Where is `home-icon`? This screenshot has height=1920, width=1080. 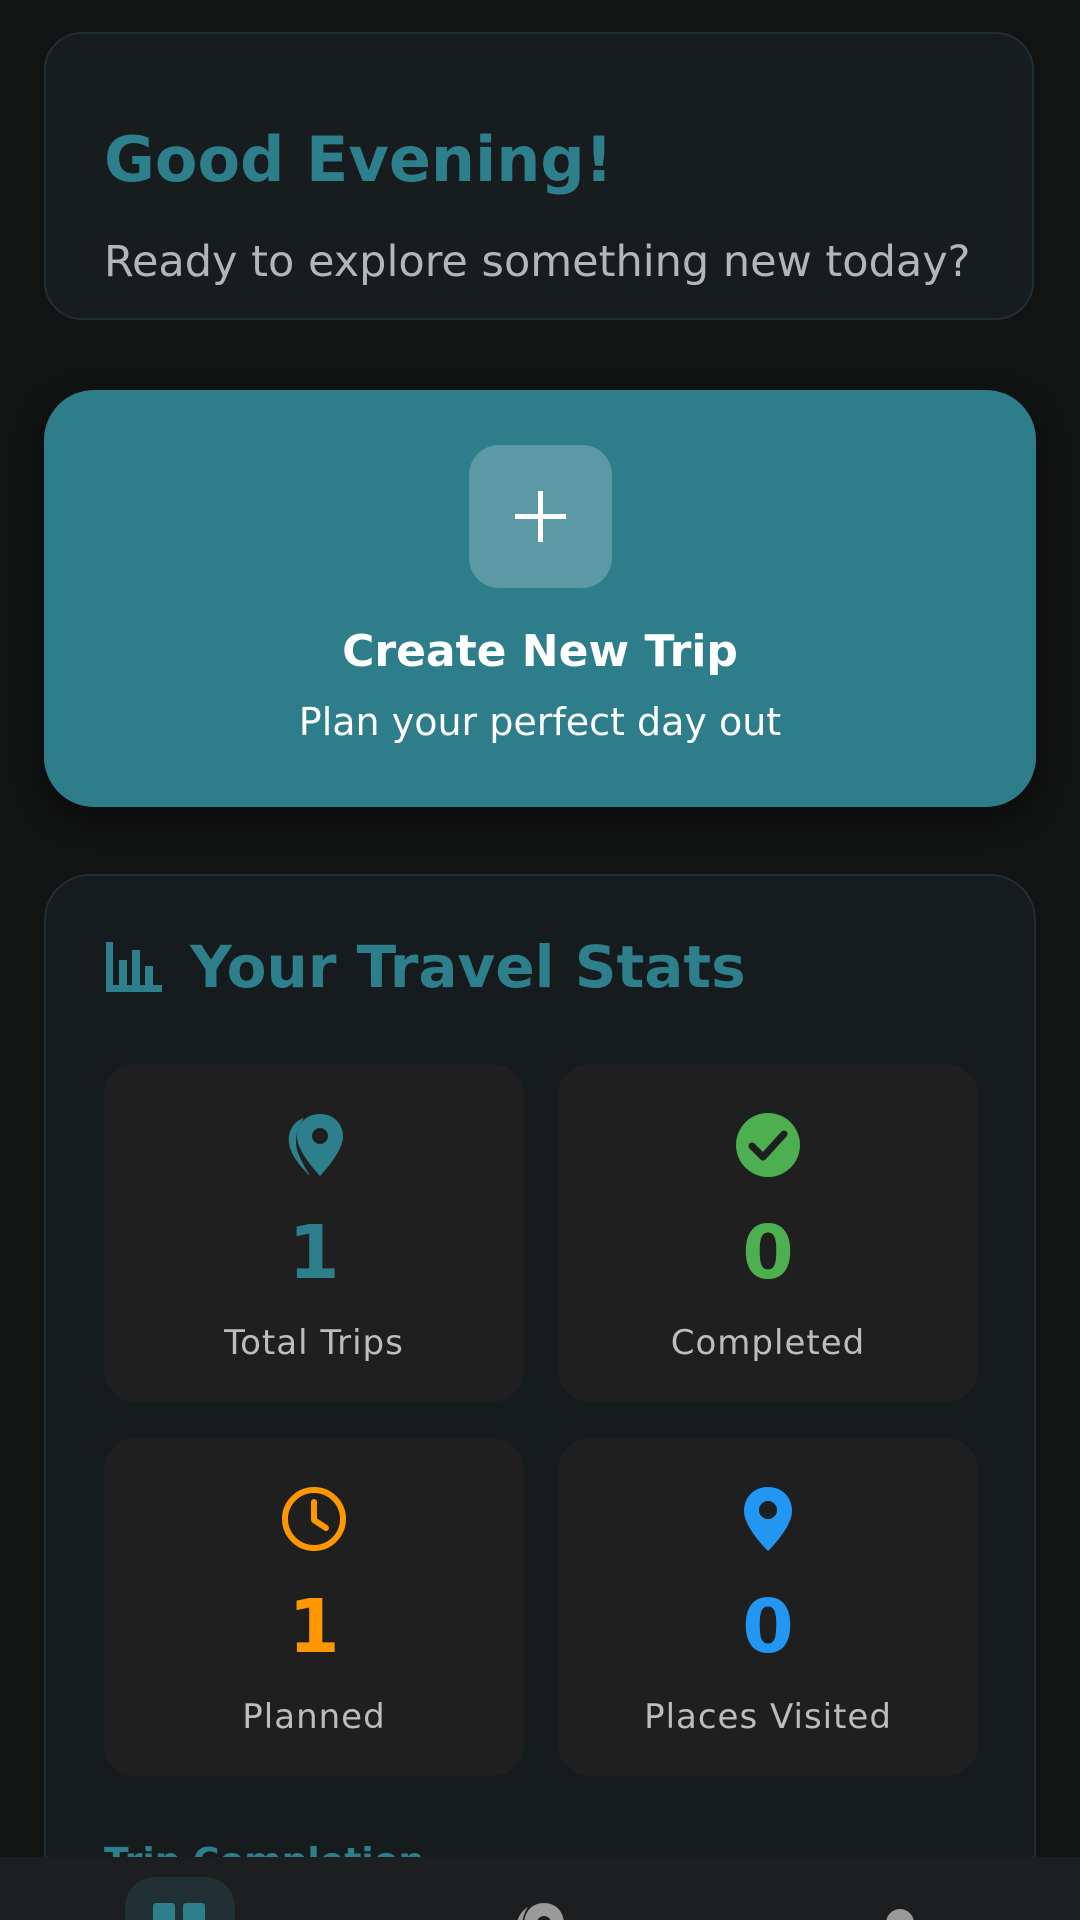
home-icon is located at coordinates (179, 1911).